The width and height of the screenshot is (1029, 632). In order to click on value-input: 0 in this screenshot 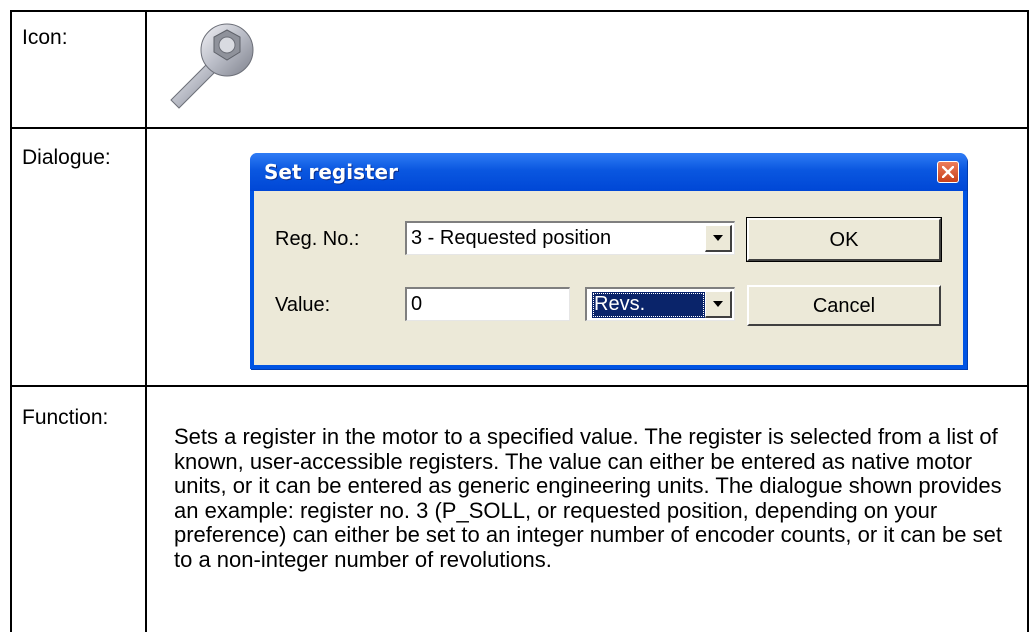, I will do `click(487, 304)`.